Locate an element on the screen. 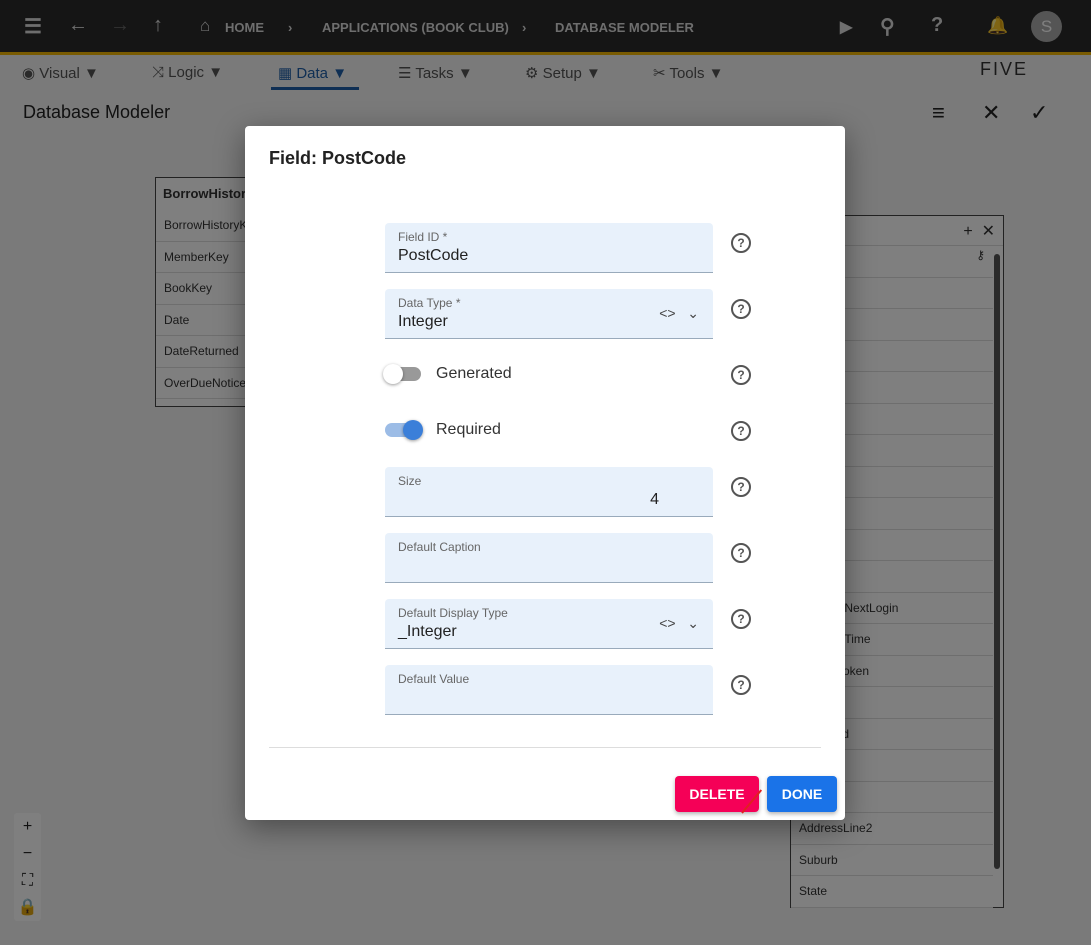 Image resolution: width=1091 pixels, height=945 pixels. default-display-type-label: Default Display Type is located at coordinates (453, 613).